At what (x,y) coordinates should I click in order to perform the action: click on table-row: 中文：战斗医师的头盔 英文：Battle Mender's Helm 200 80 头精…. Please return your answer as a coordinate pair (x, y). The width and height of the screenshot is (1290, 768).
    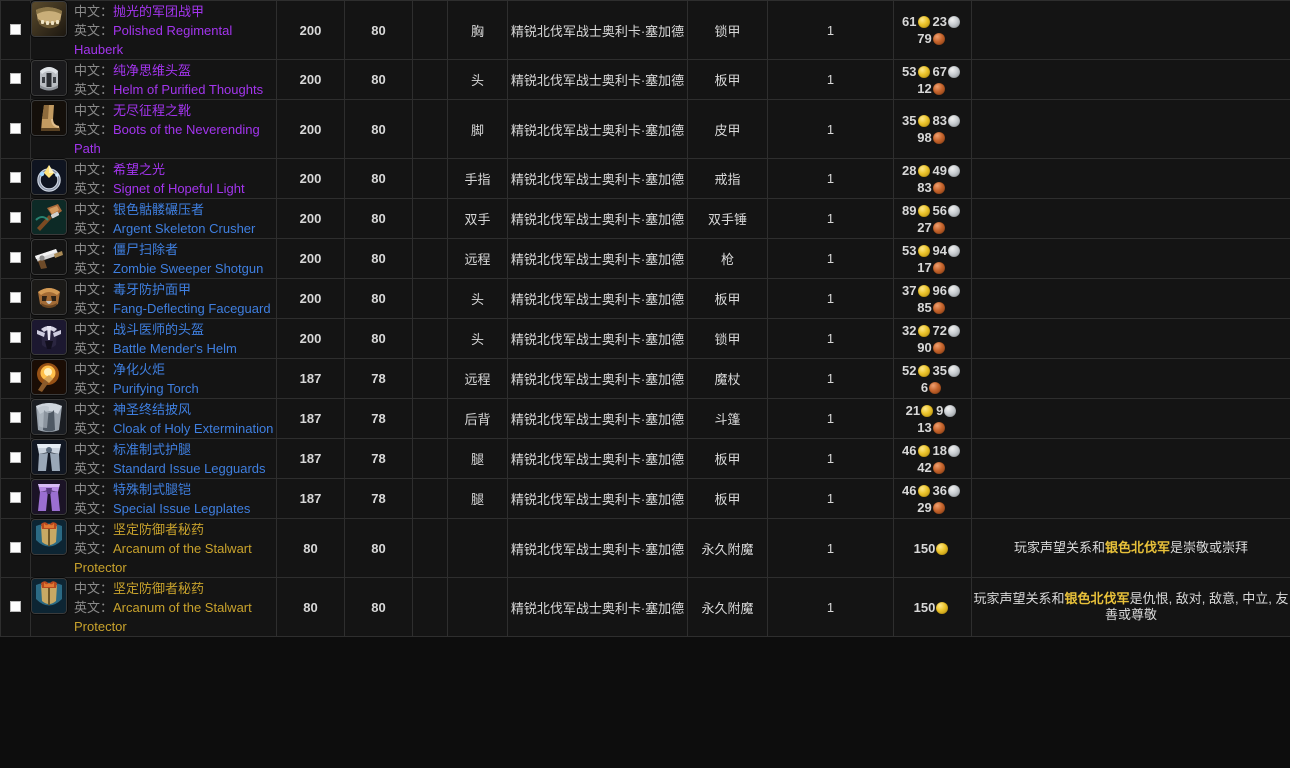
    Looking at the image, I should click on (645, 338).